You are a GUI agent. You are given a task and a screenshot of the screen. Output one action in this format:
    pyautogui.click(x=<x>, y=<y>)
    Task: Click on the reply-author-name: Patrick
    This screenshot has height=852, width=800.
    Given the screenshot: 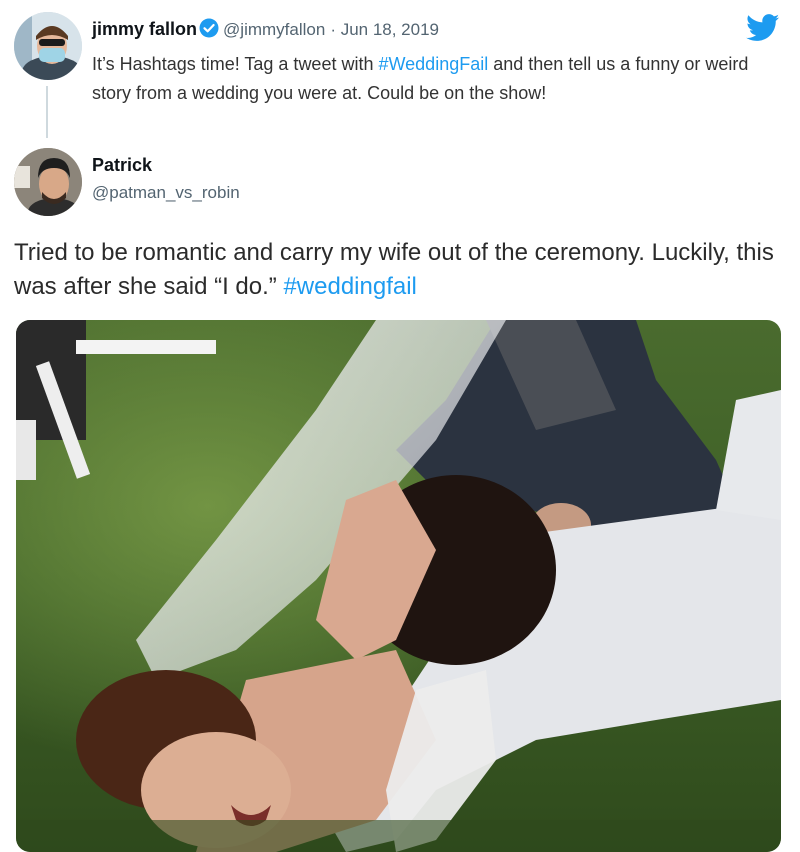 What is the action you would take?
    pyautogui.click(x=122, y=165)
    